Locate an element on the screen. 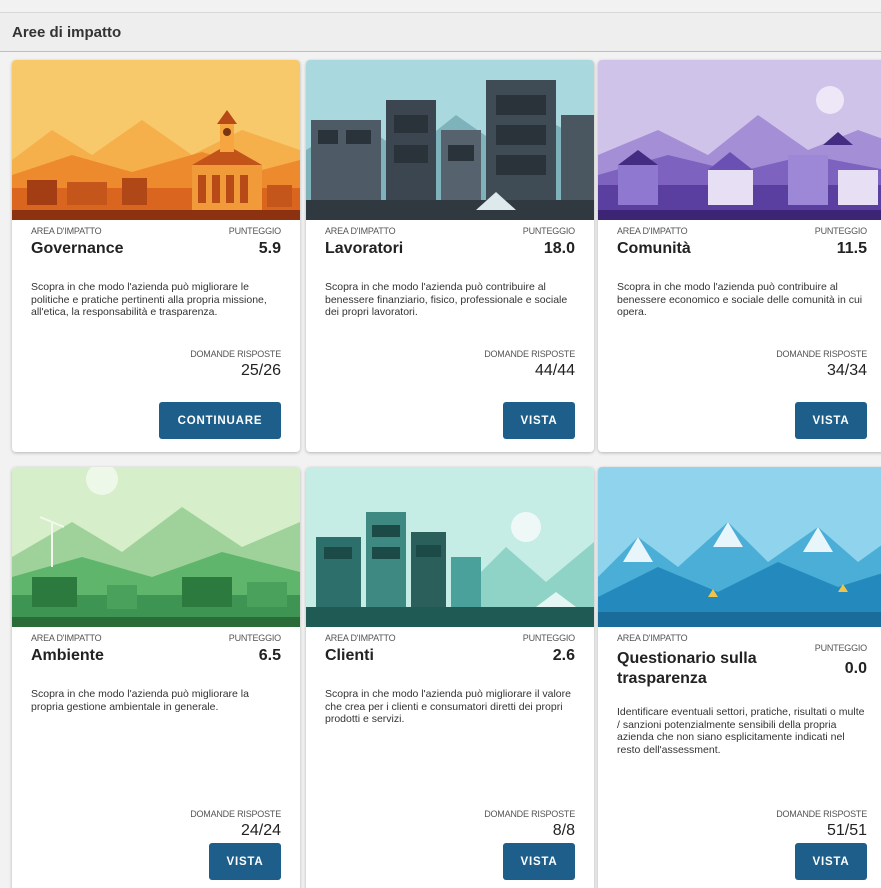 Image resolution: width=881 pixels, height=888 pixels. governance-illustration is located at coordinates (156, 140).